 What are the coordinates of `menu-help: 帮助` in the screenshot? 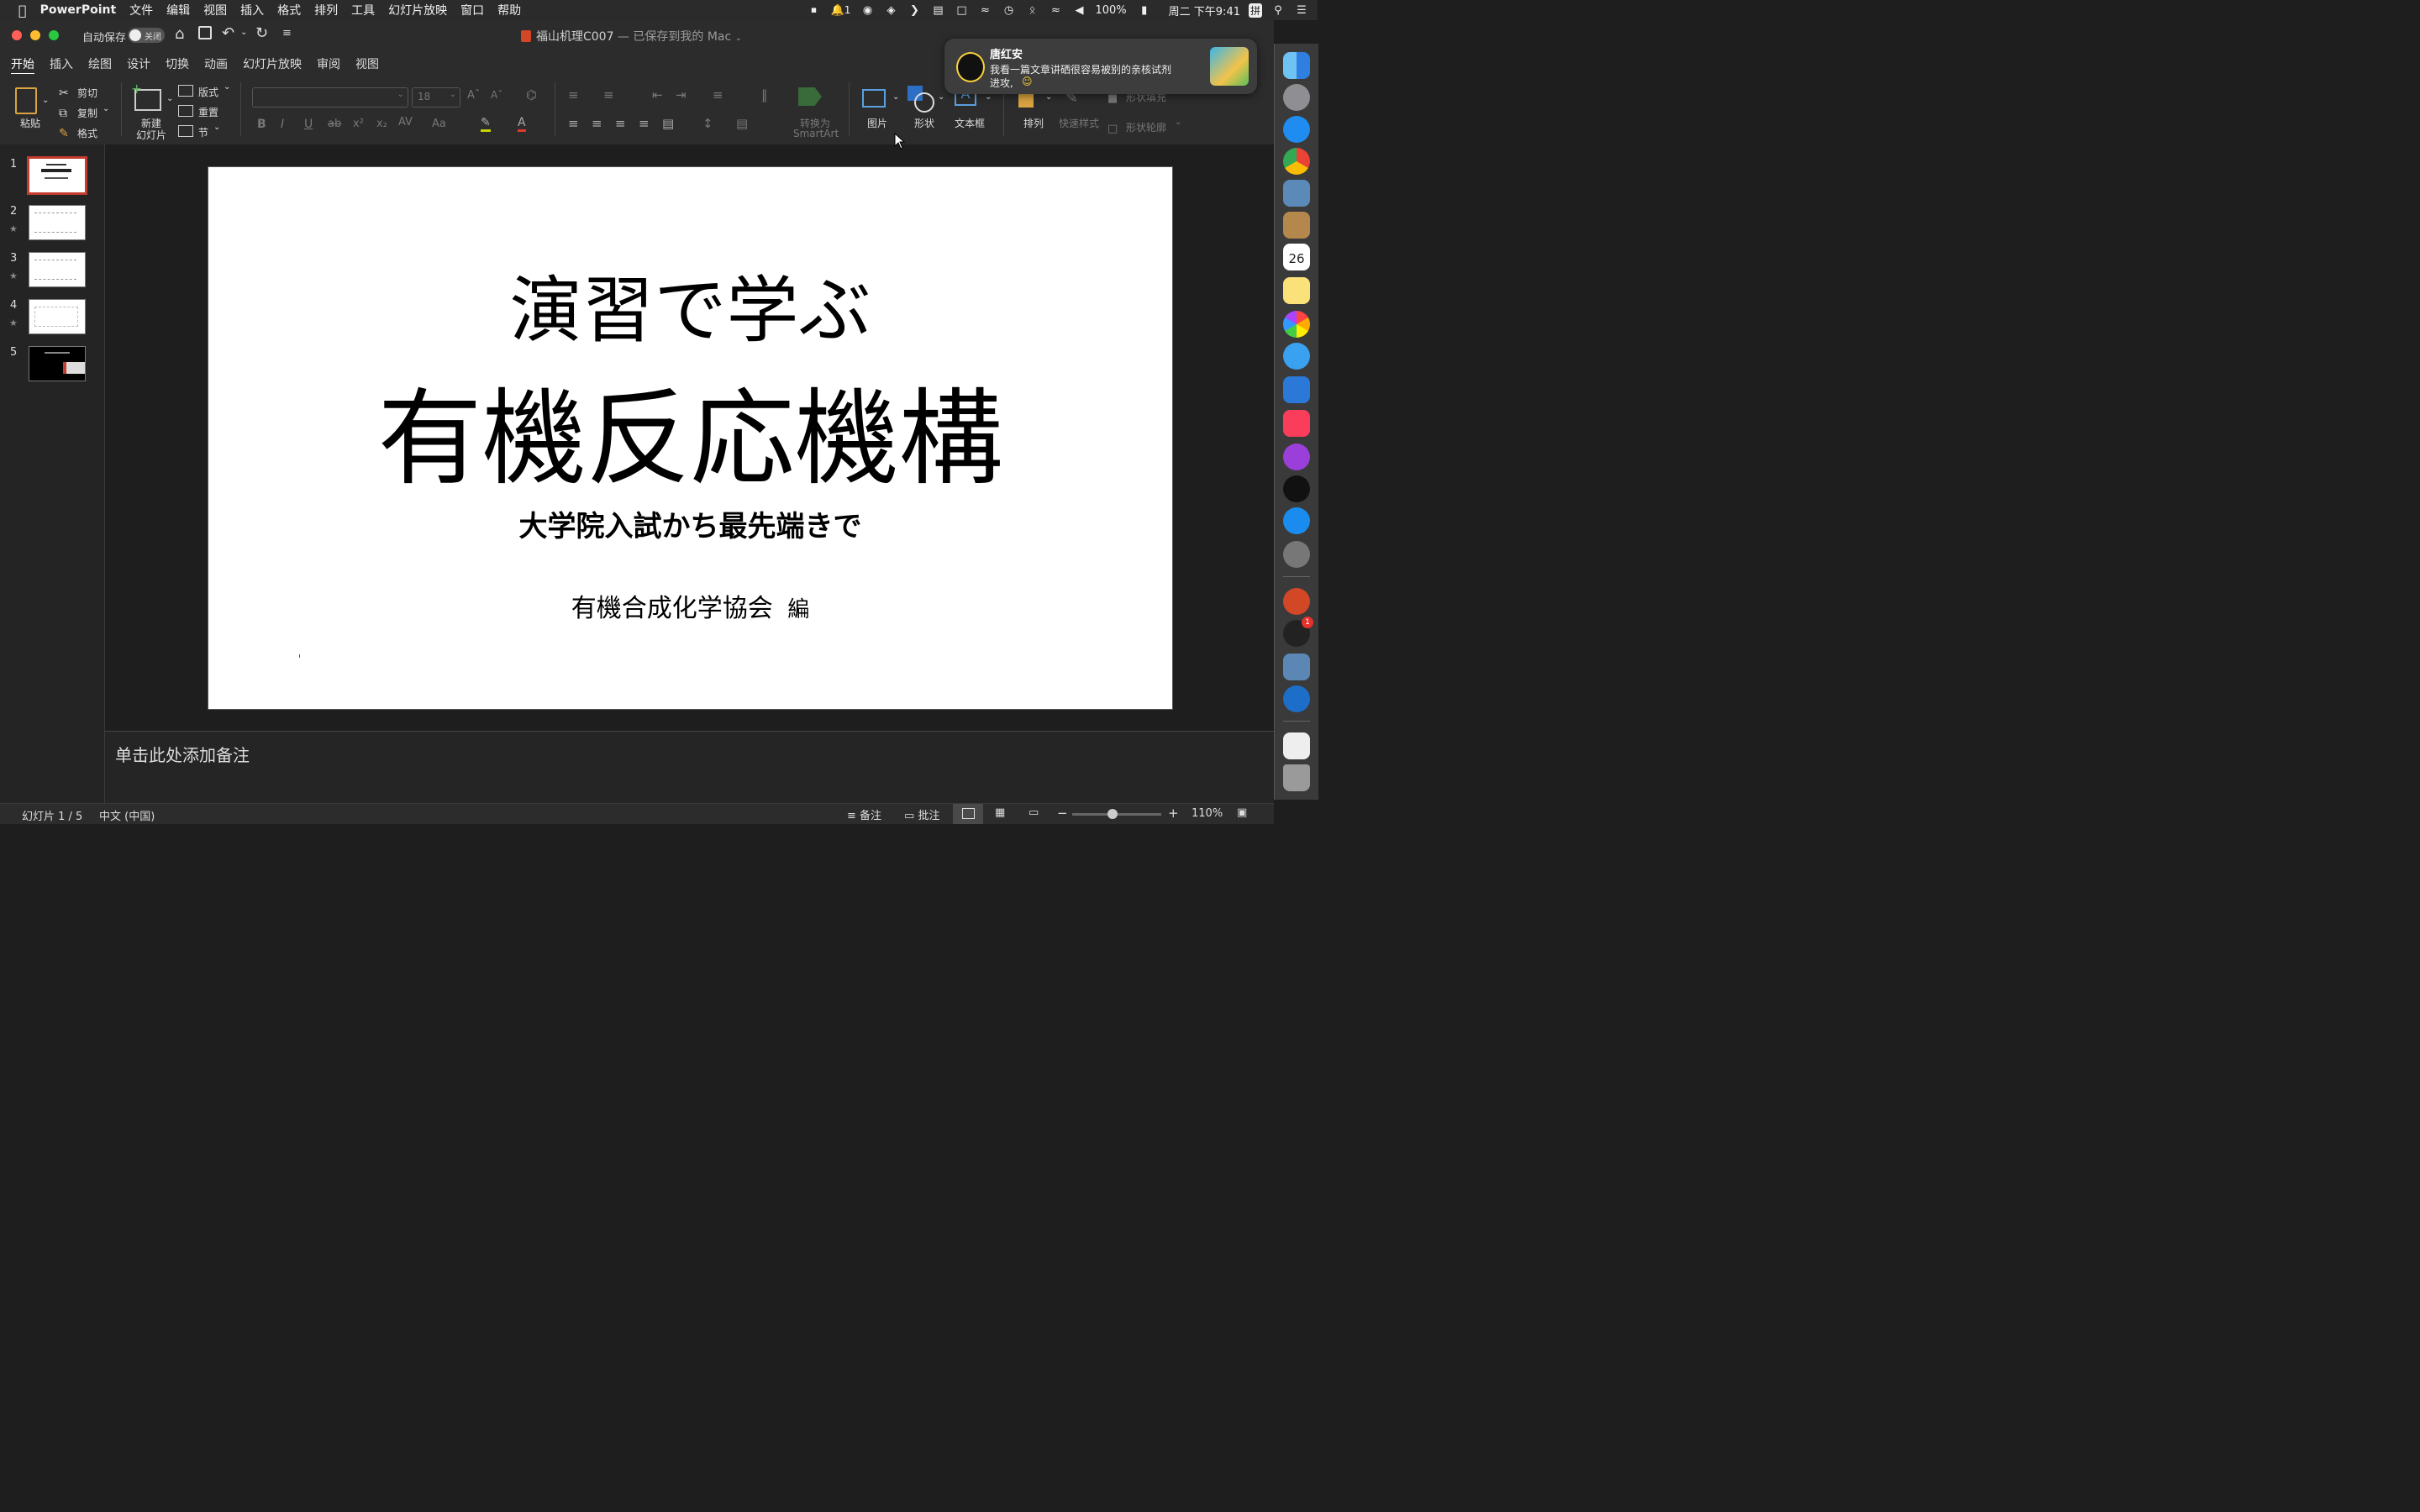 It's located at (510, 10).